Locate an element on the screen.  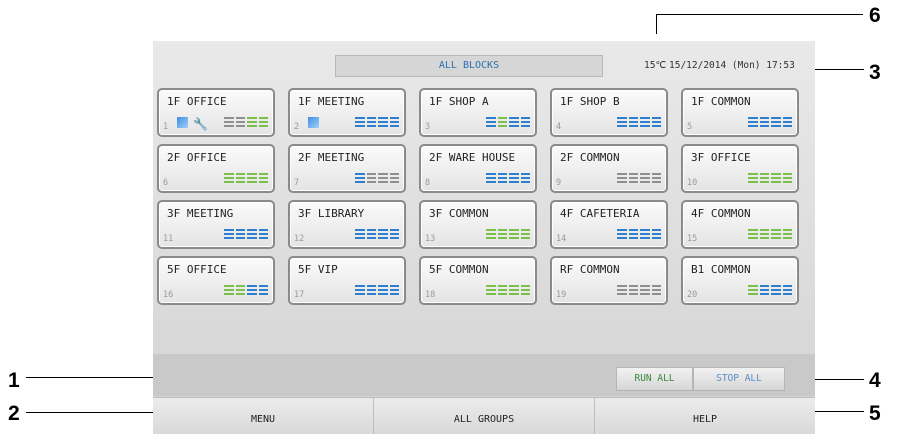
help-button: HELP is located at coordinates (705, 416).